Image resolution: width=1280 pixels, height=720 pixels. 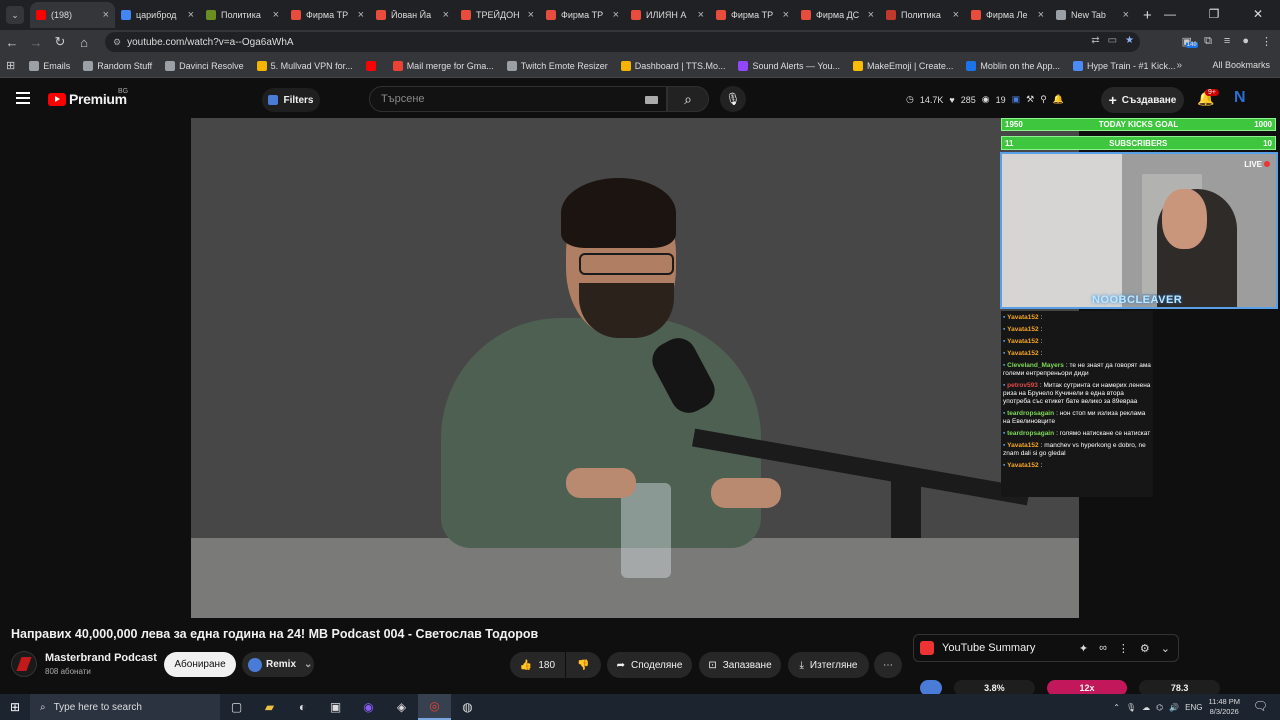 What do you see at coordinates (60, 42) in the screenshot?
I see `reload-button: ↻` at bounding box center [60, 42].